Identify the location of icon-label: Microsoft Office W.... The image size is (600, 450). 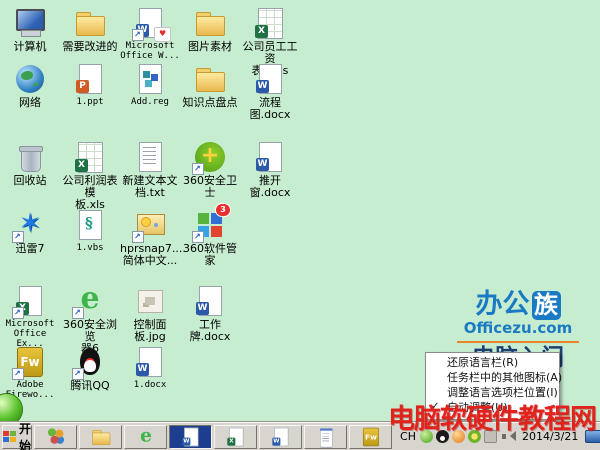
(150, 51).